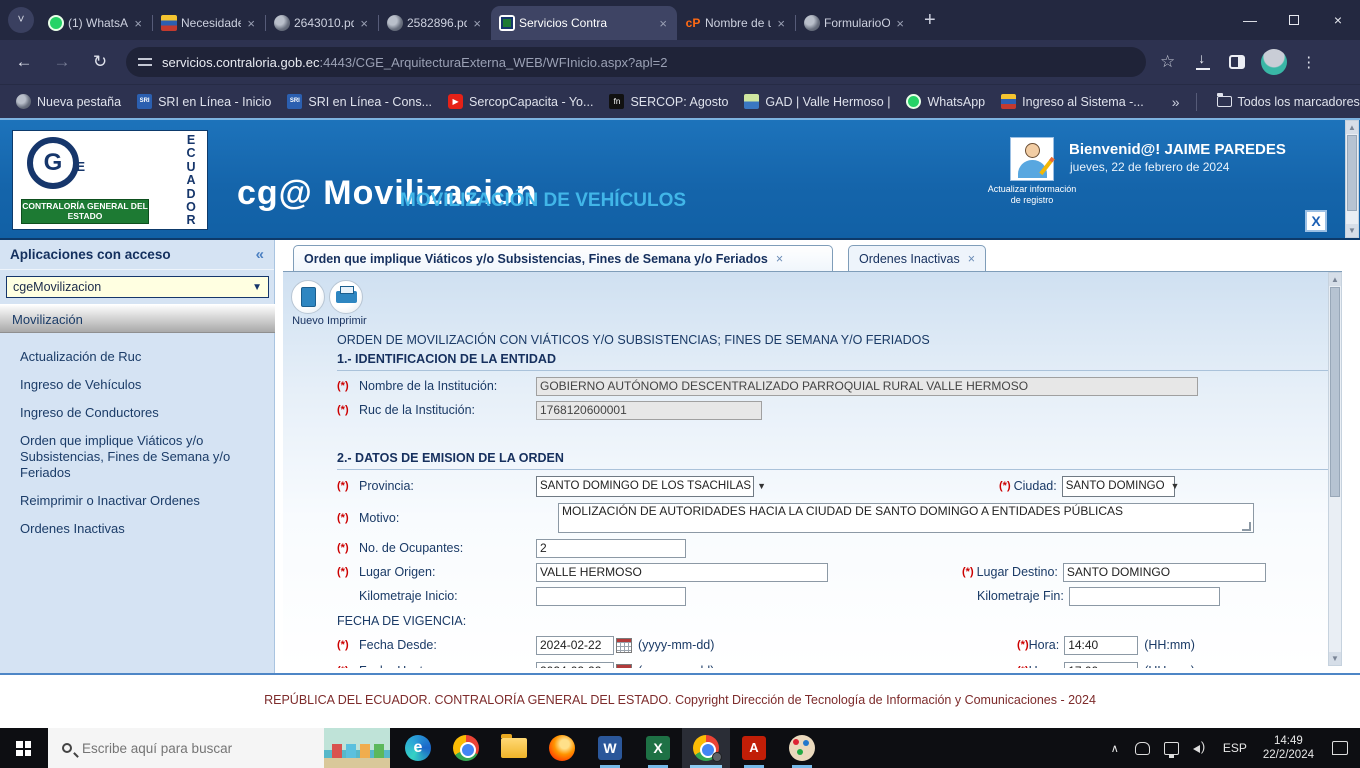  What do you see at coordinates (754, 748) in the screenshot?
I see `taskbar-acrobat: A` at bounding box center [754, 748].